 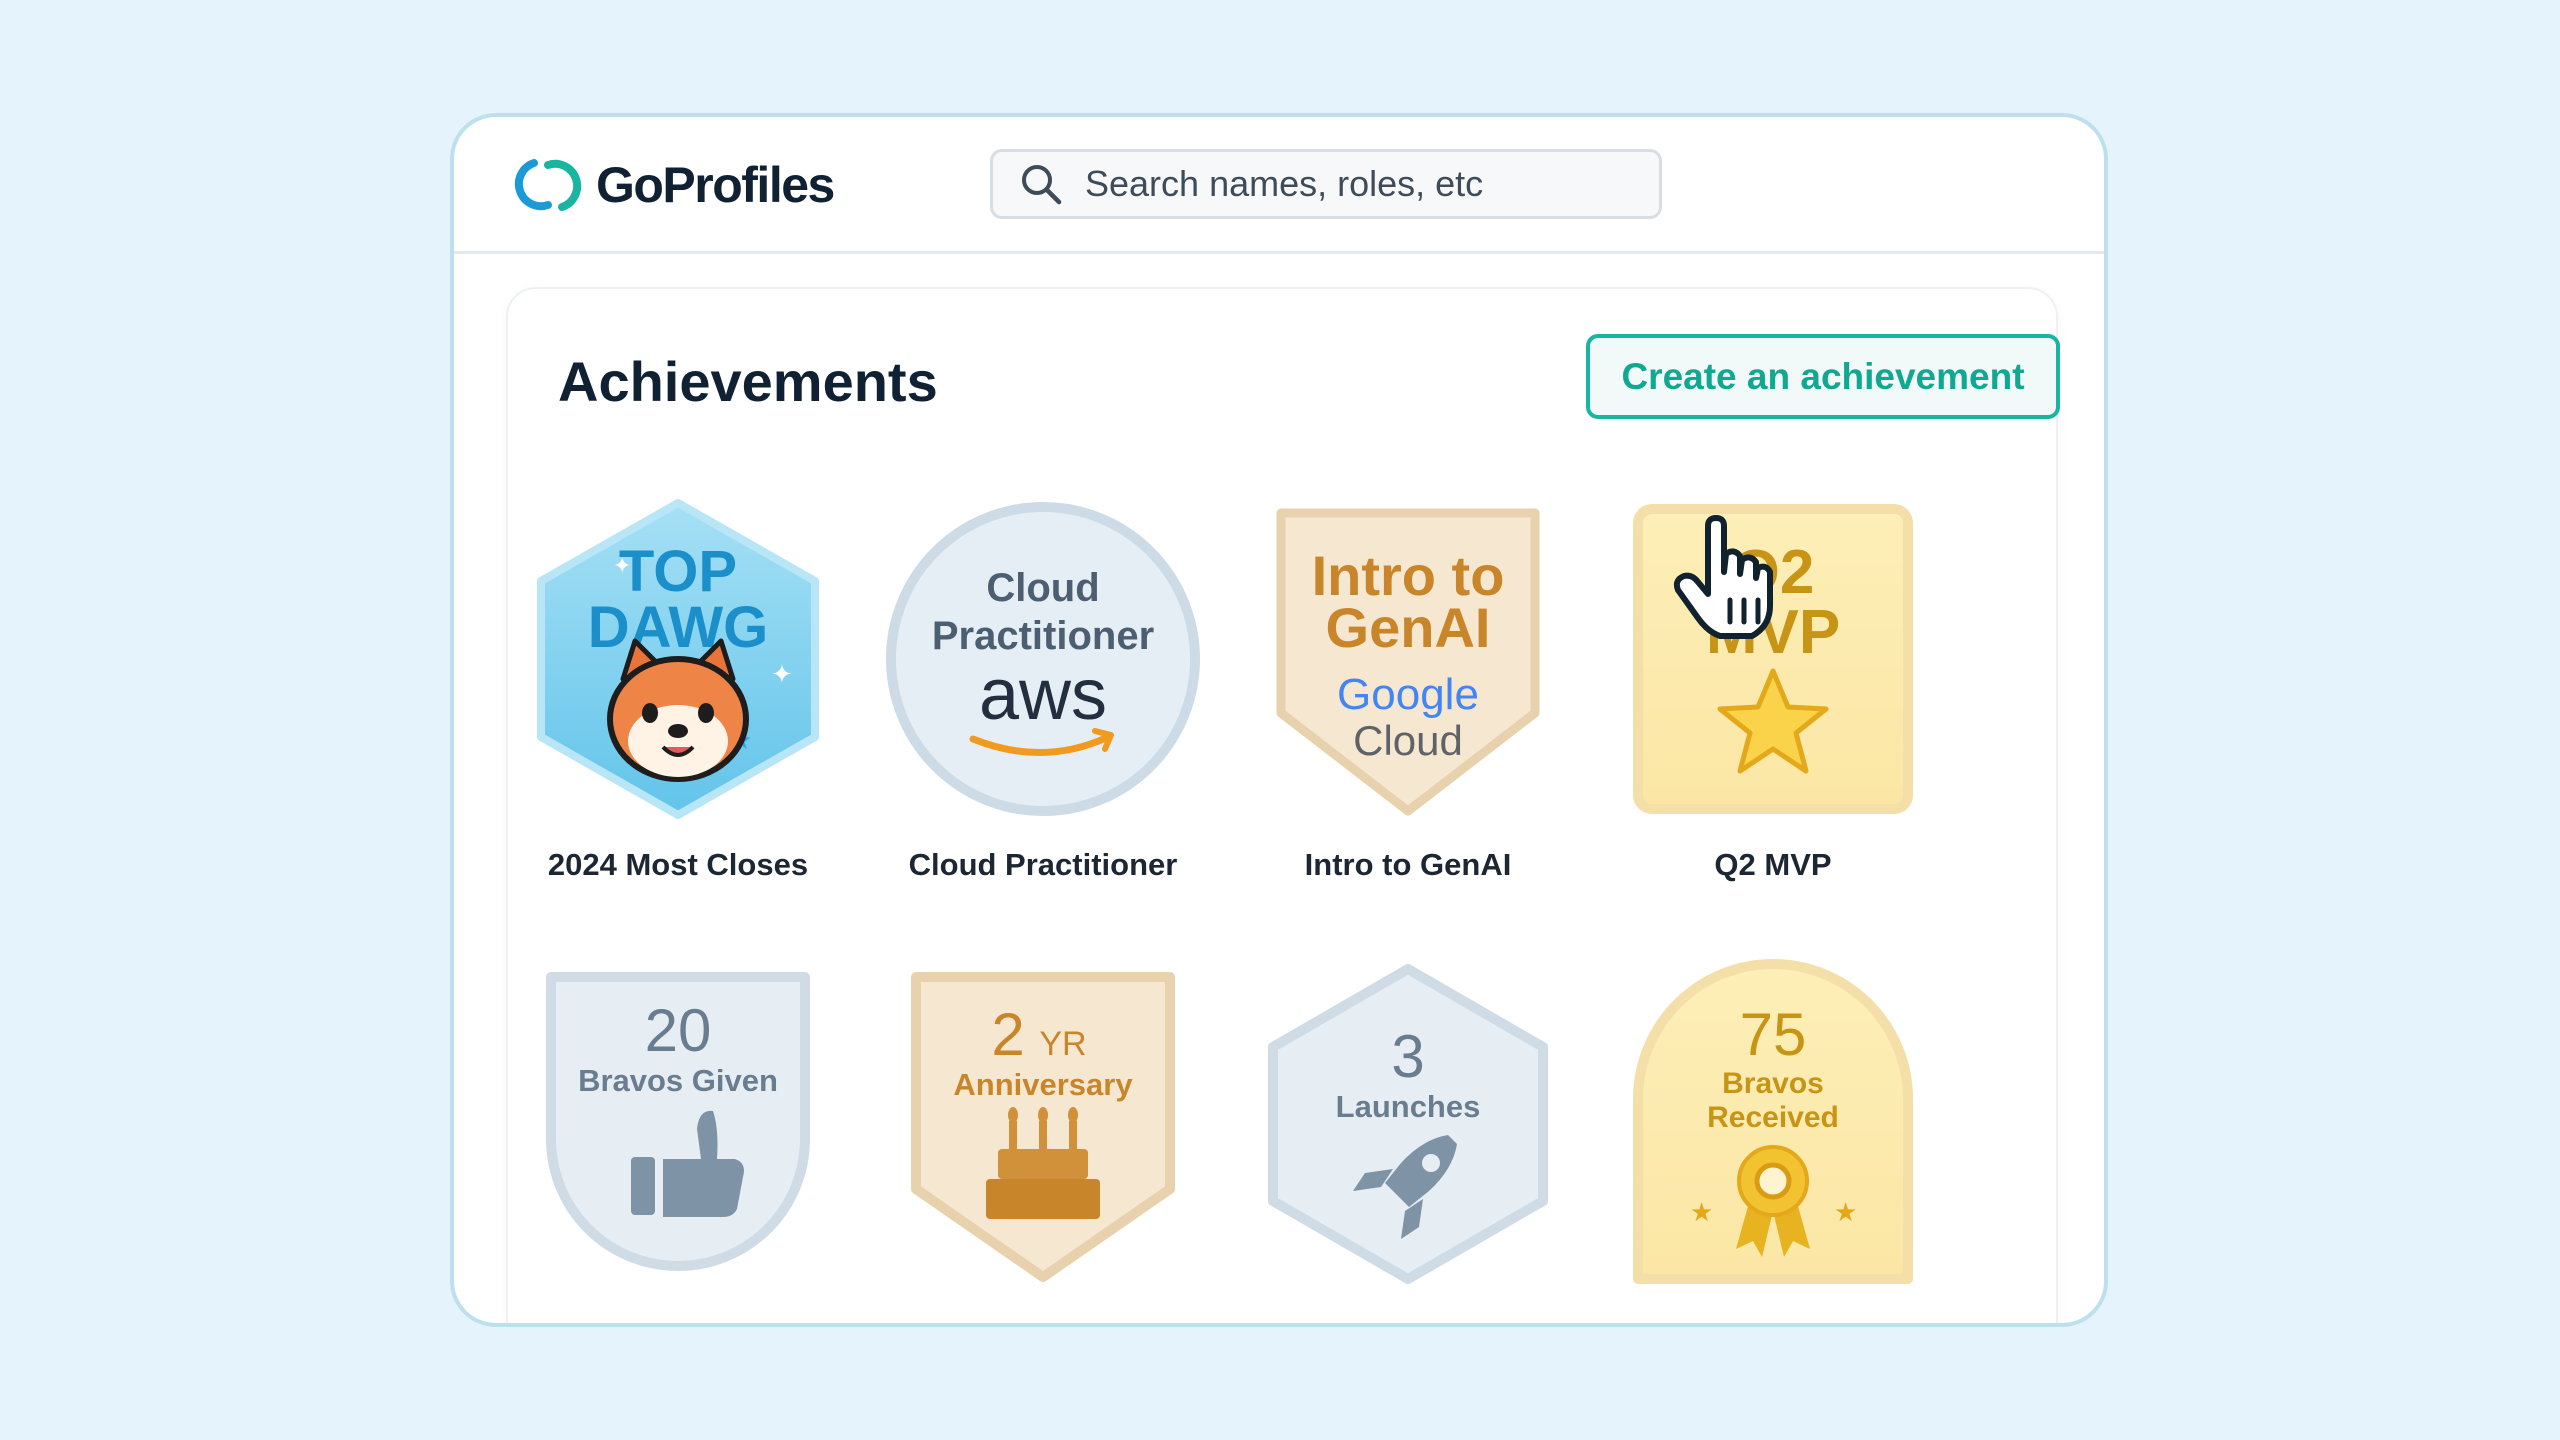 What do you see at coordinates (1042, 588) in the screenshot?
I see `badge-text-cloud: Cloud` at bounding box center [1042, 588].